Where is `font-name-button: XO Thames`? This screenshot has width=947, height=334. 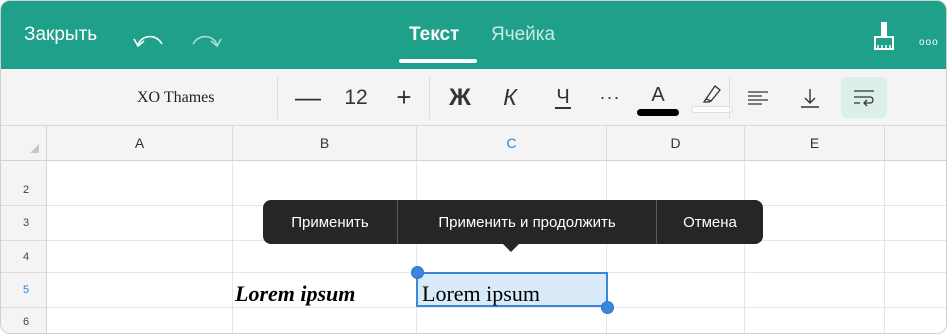 font-name-button: XO Thames is located at coordinates (175, 98).